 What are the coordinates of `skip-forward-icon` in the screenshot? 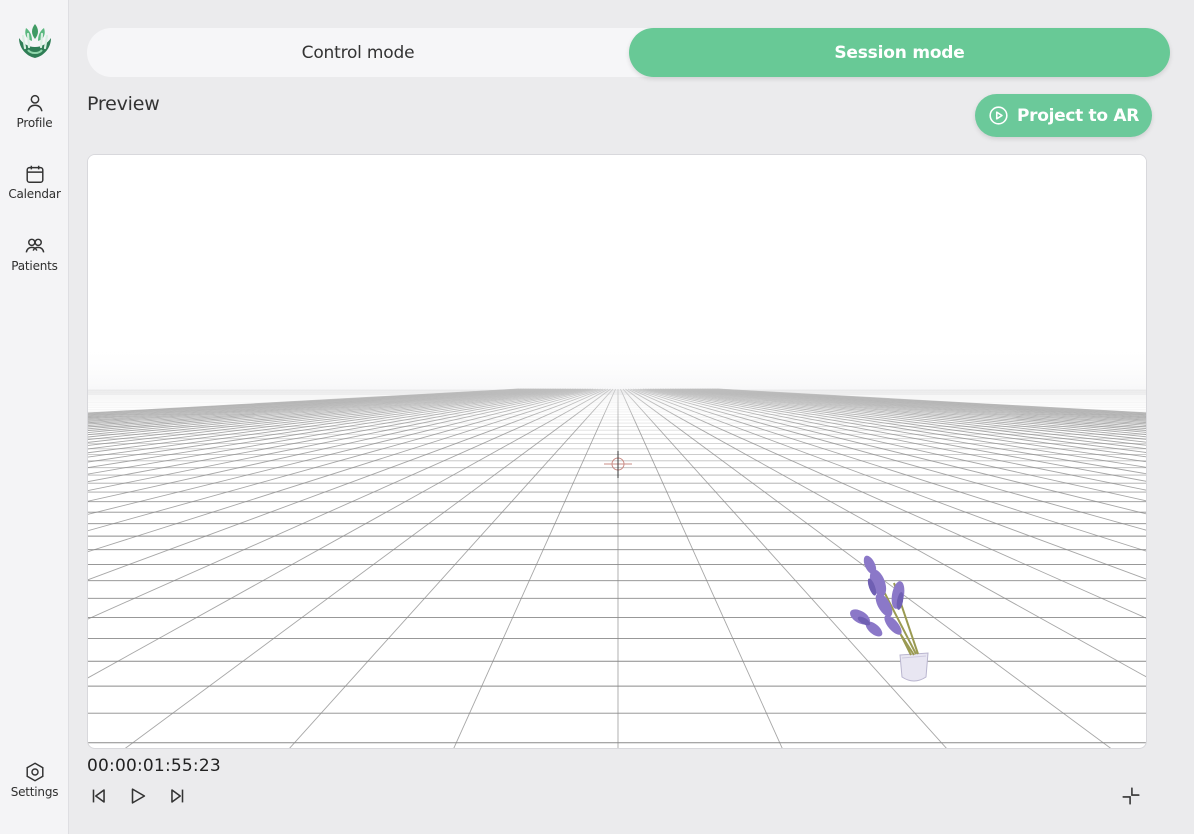 It's located at (177, 796).